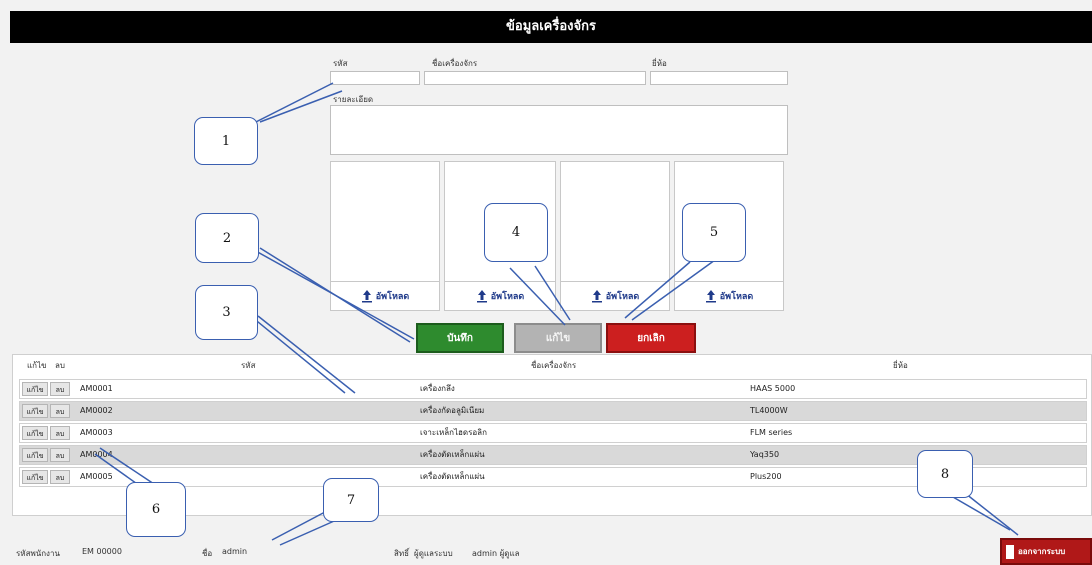 The height and width of the screenshot is (565, 1092). What do you see at coordinates (156, 509) in the screenshot?
I see `callout-6: 6` at bounding box center [156, 509].